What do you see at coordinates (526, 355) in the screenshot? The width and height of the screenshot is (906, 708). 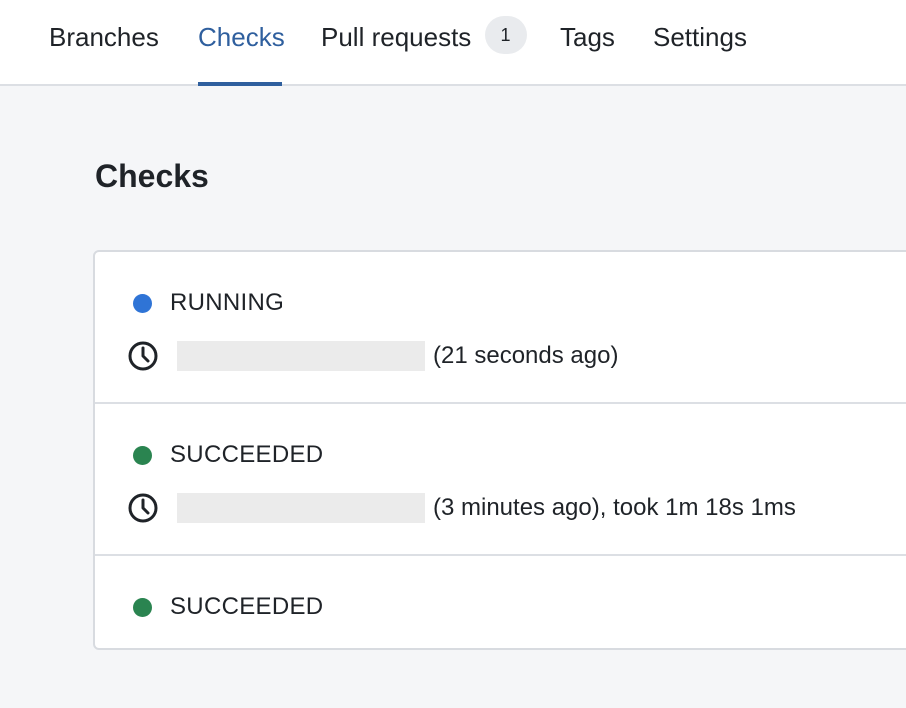 I see `check-time-text: (21 seconds ago)` at bounding box center [526, 355].